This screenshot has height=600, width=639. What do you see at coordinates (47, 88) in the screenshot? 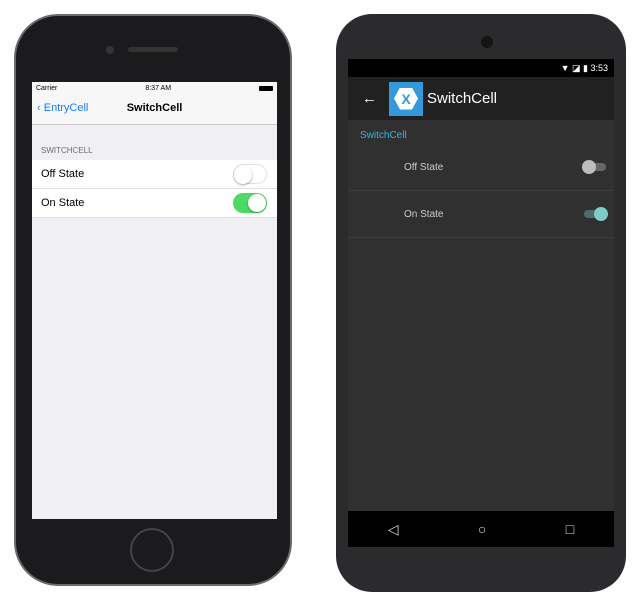
I see `carrier-label: Carrier` at bounding box center [47, 88].